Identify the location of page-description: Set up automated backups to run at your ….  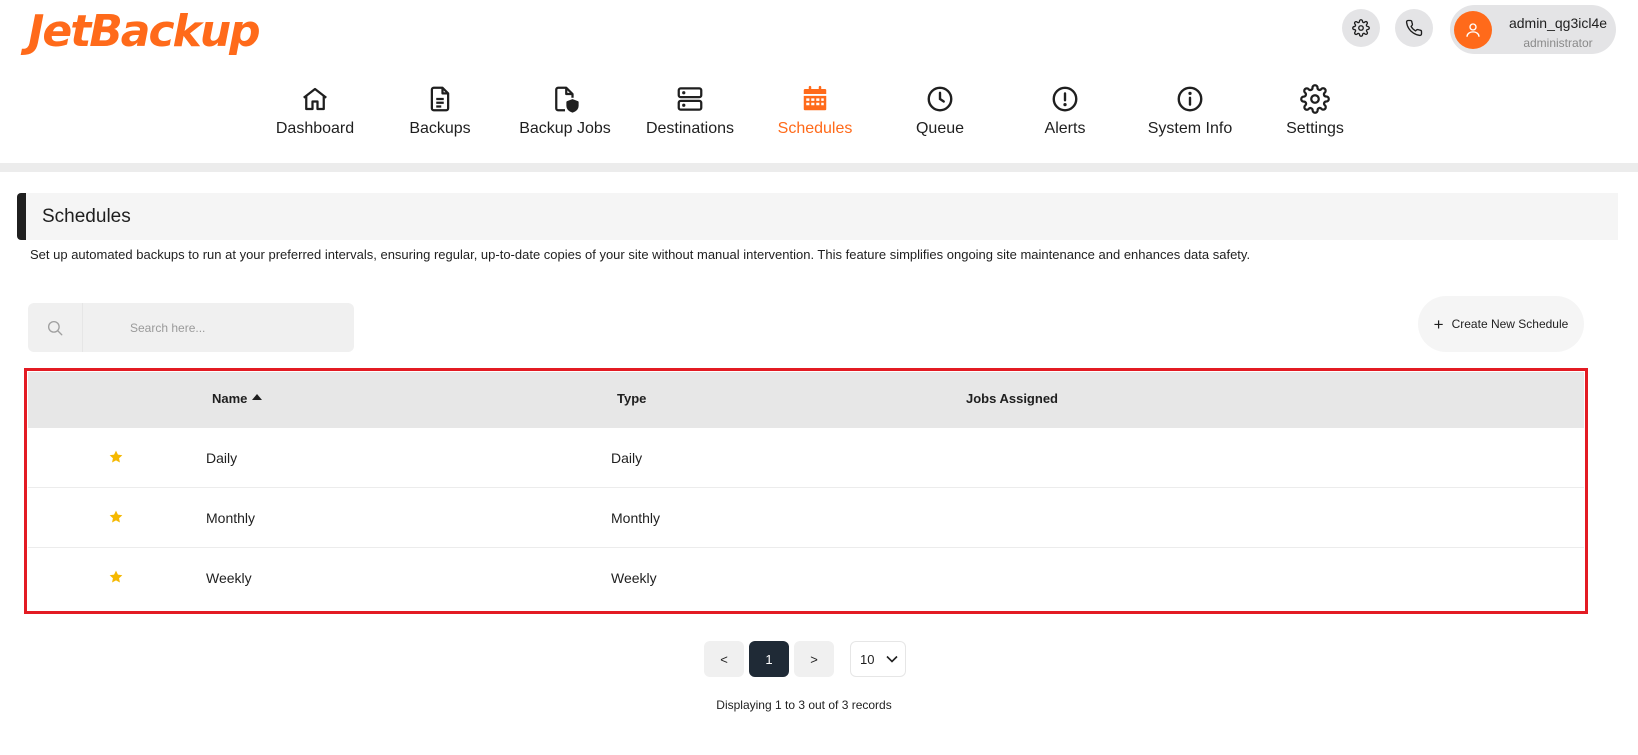
(640, 254).